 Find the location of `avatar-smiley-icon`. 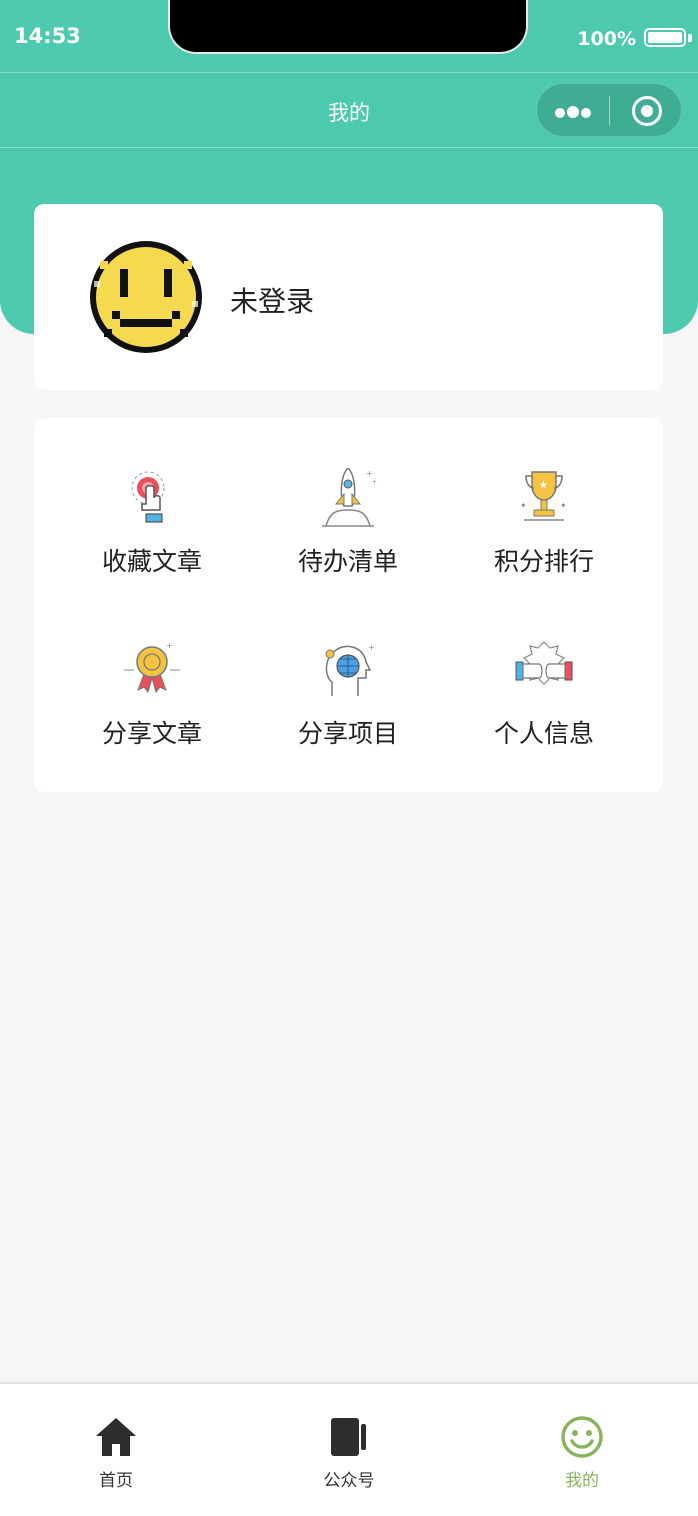

avatar-smiley-icon is located at coordinates (146, 297).